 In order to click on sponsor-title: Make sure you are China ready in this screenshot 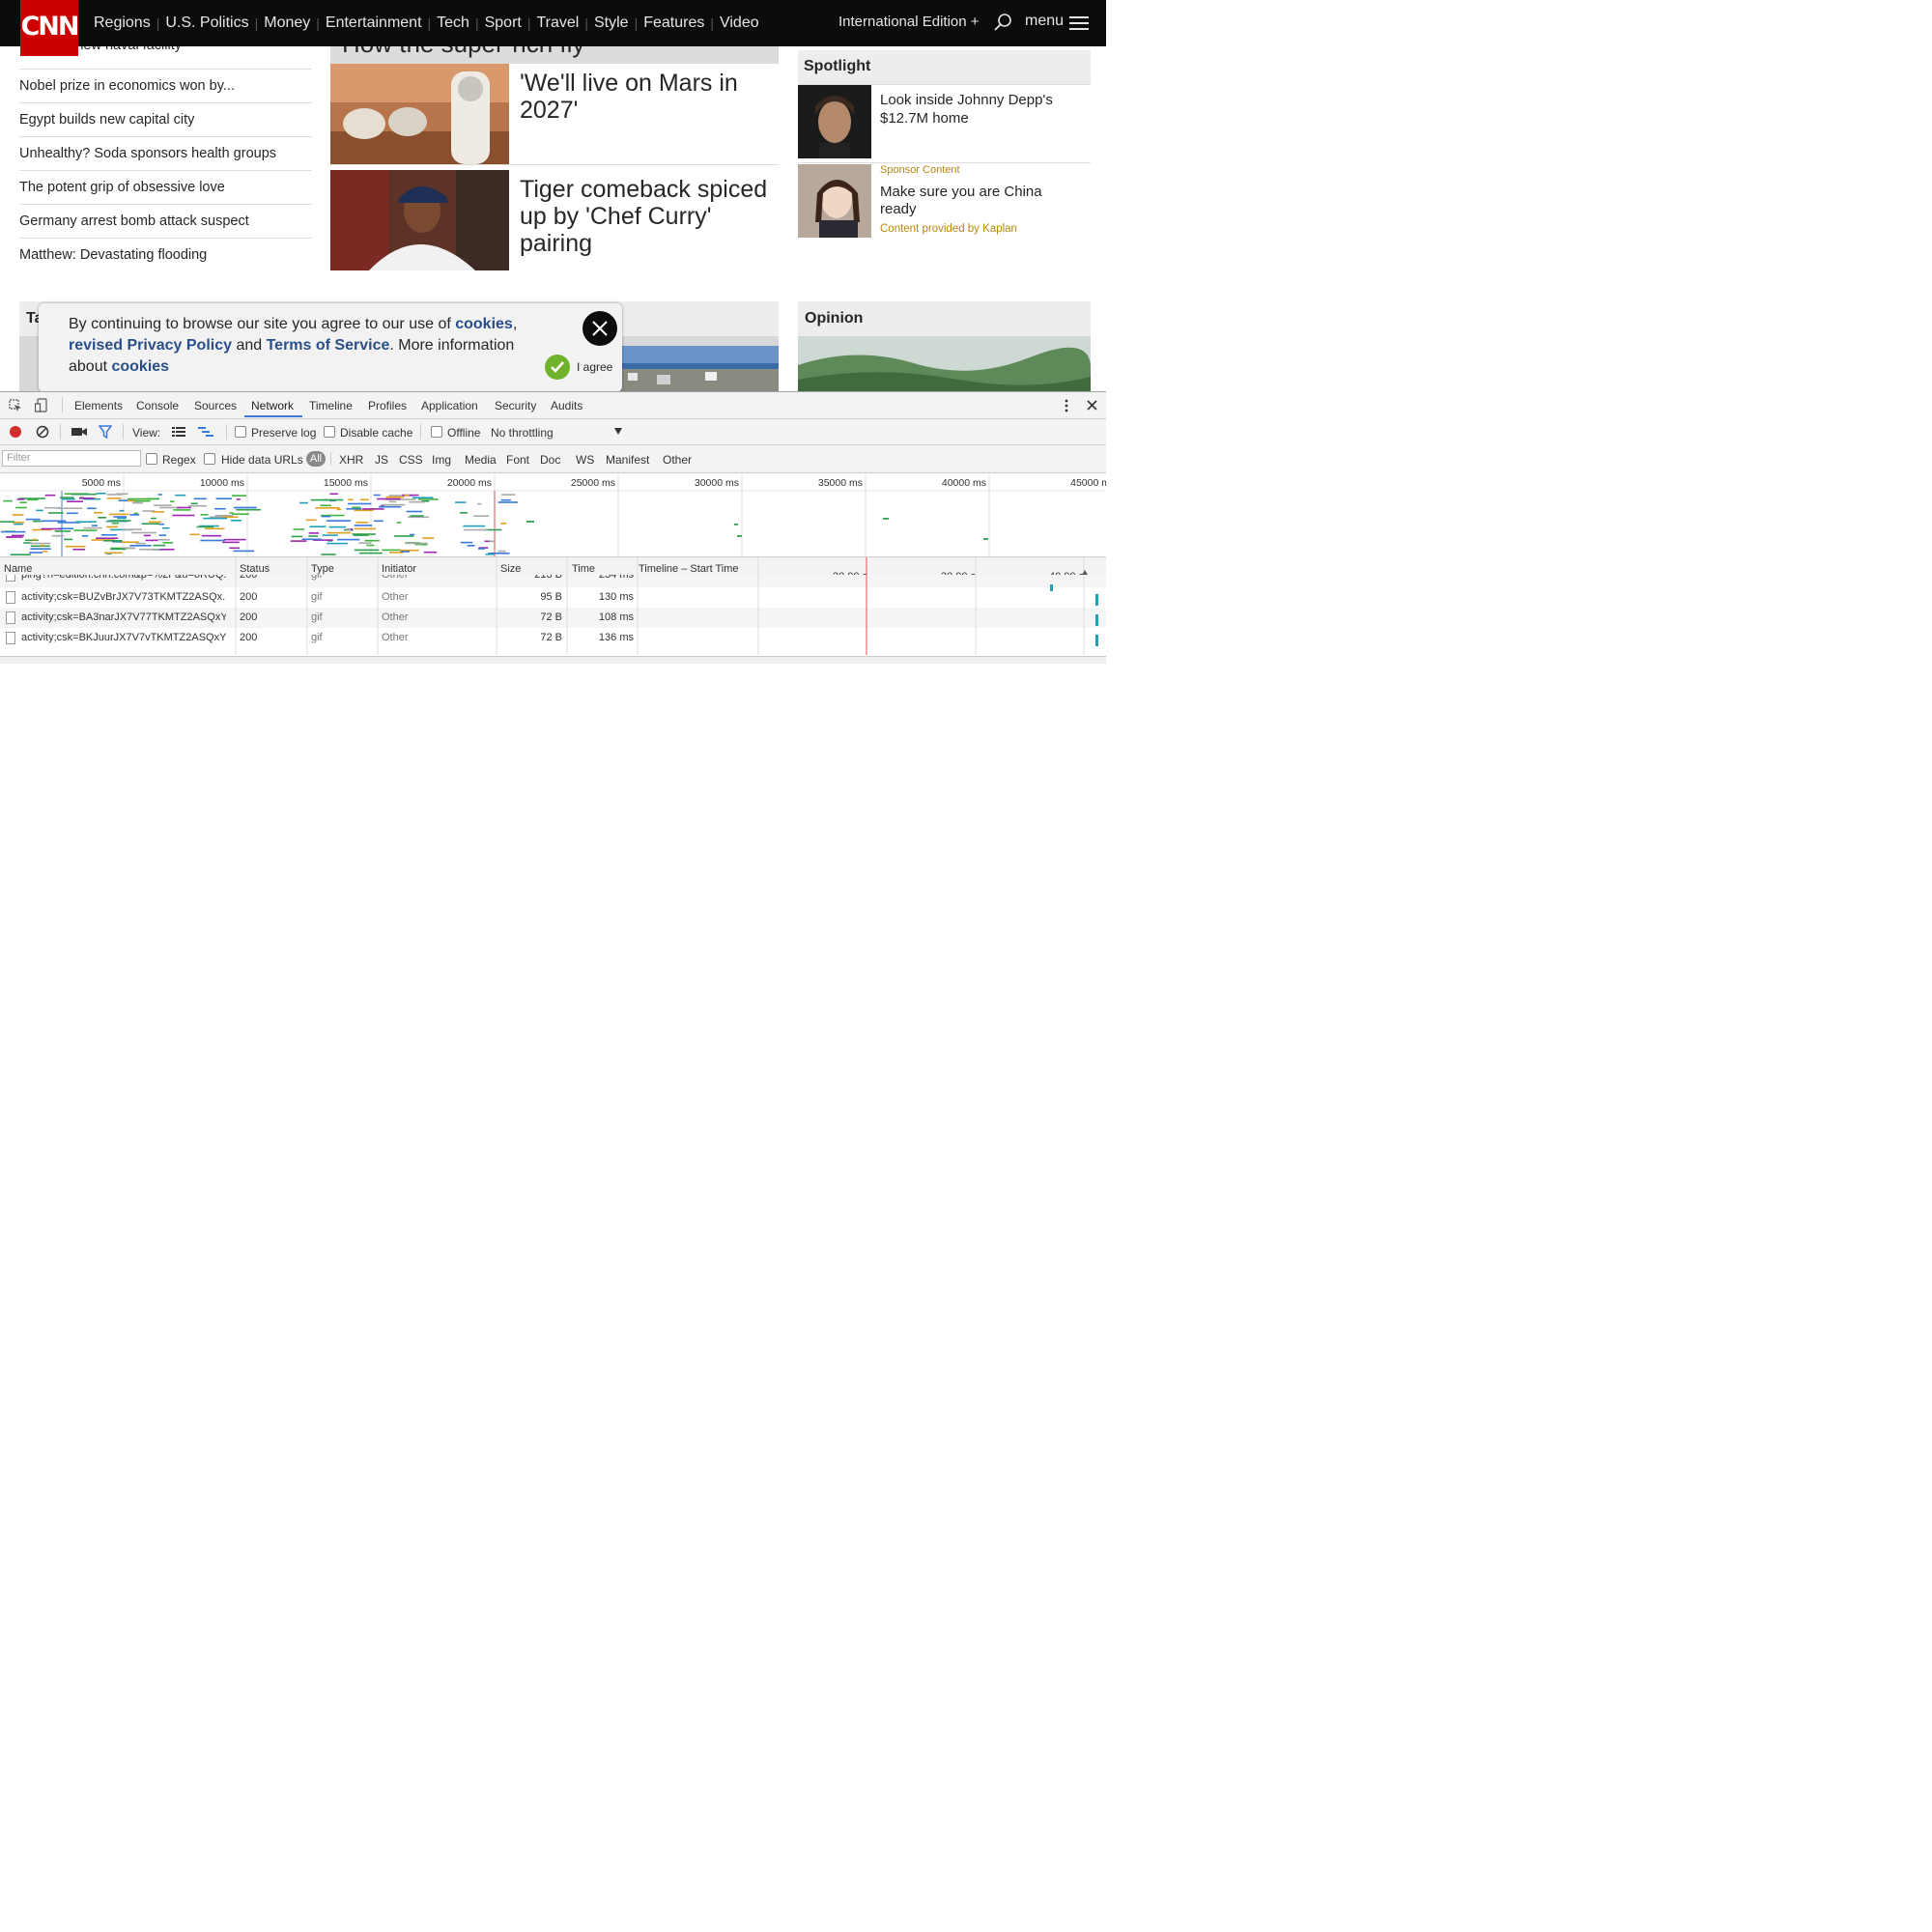, I will do `click(976, 201)`.